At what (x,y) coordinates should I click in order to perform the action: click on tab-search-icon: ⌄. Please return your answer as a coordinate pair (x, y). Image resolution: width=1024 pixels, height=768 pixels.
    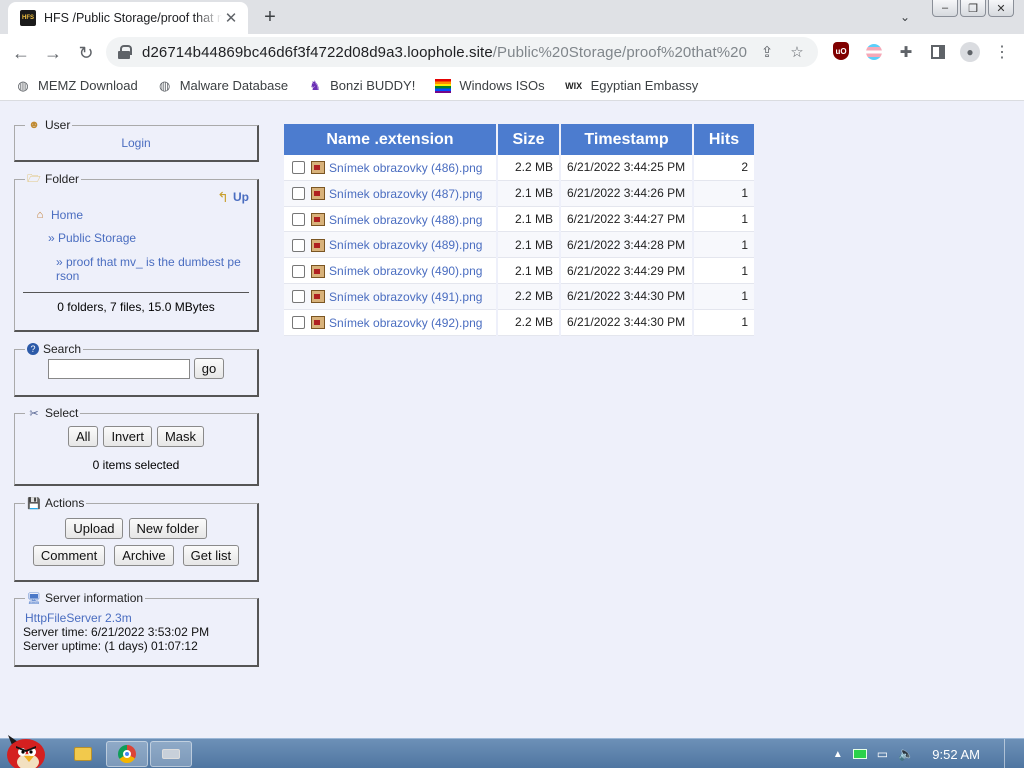
    Looking at the image, I should click on (905, 17).